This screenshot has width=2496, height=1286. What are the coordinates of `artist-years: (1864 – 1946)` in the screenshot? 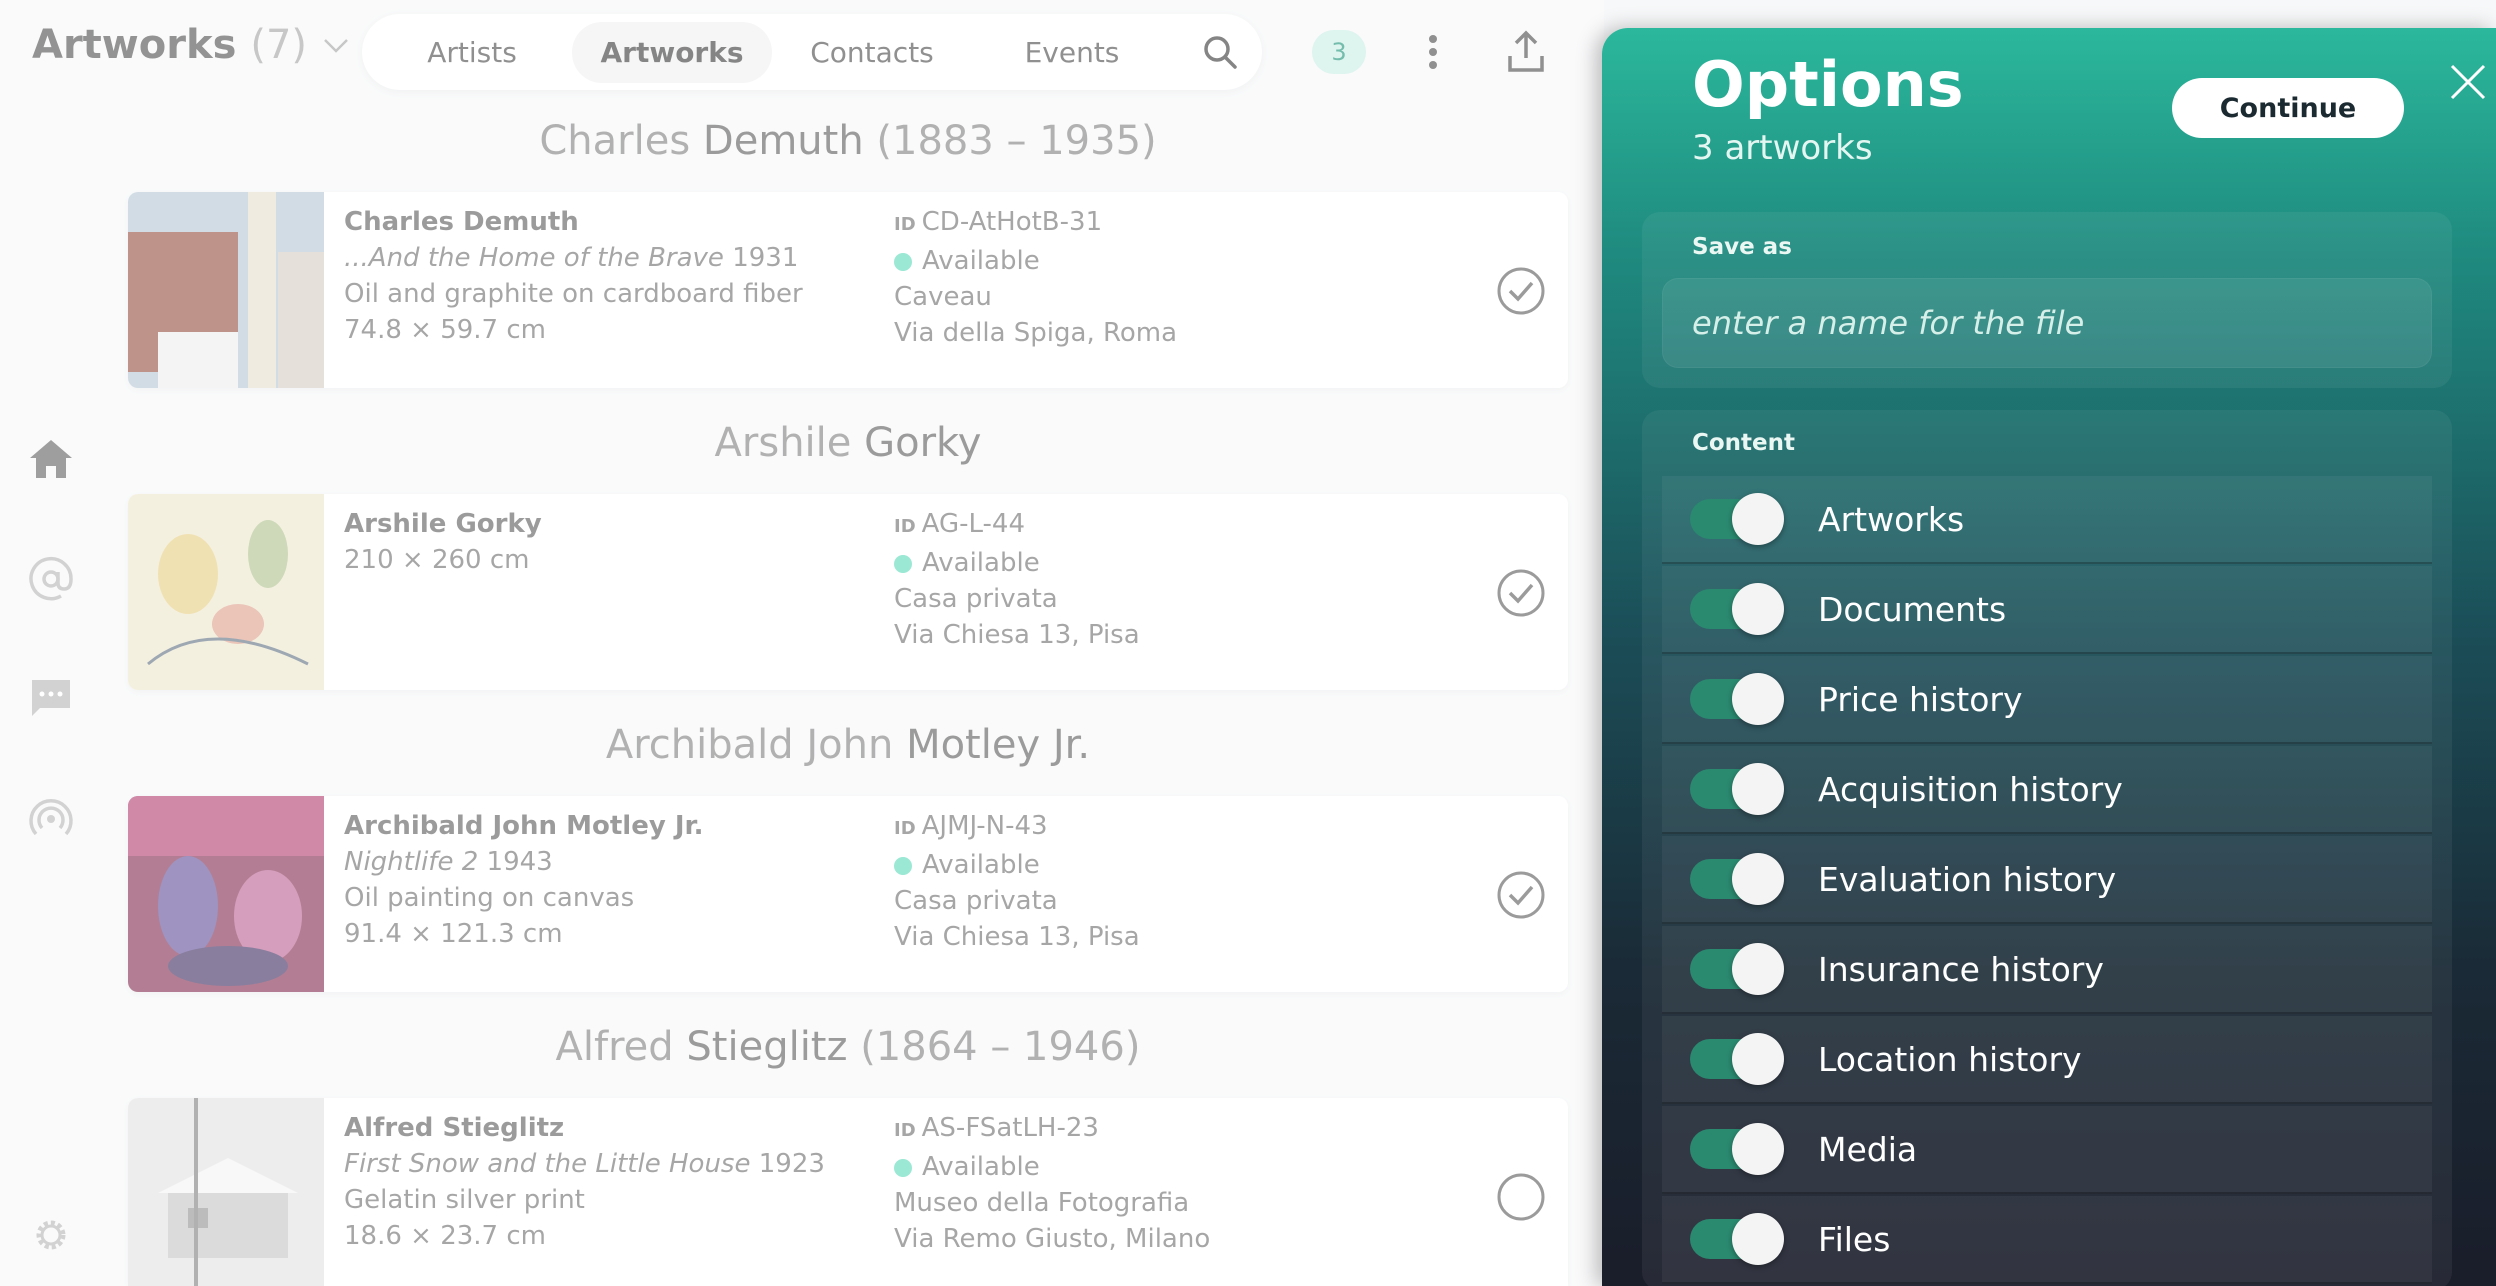 It's located at (1000, 1047).